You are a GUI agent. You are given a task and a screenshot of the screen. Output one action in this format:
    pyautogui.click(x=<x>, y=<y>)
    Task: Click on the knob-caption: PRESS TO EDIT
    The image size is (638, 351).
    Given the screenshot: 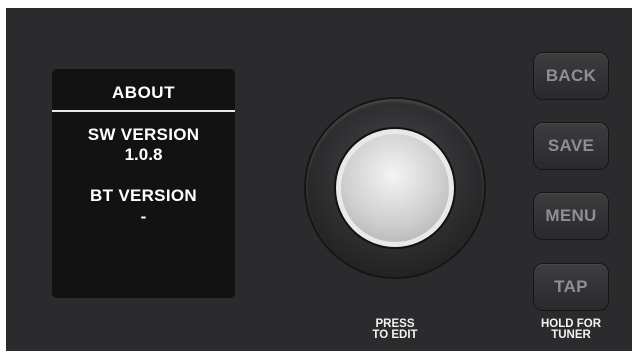 What is the action you would take?
    pyautogui.click(x=395, y=329)
    